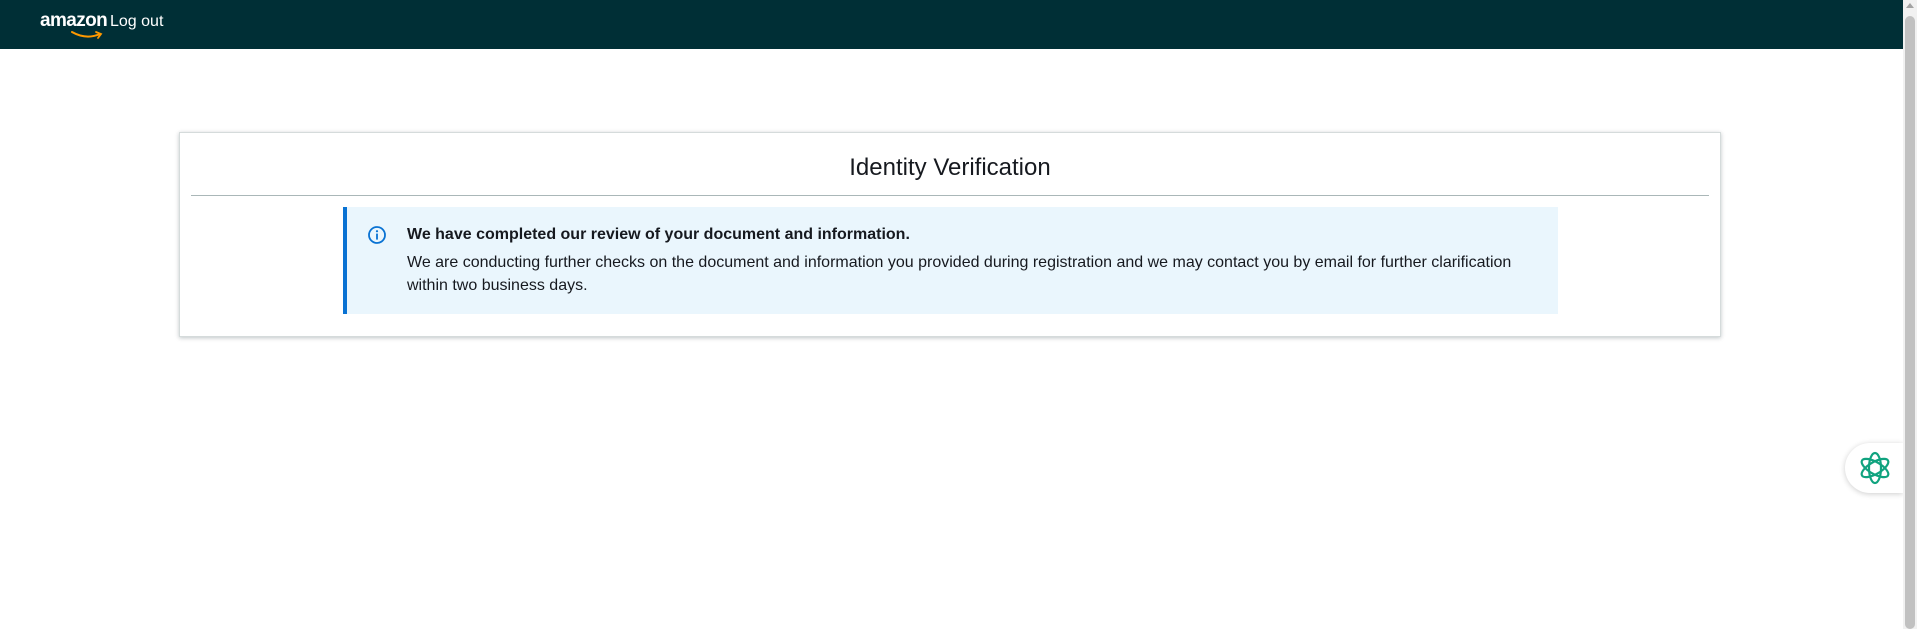 The image size is (1917, 629). I want to click on amazon-logo: amazon, so click(77, 24).